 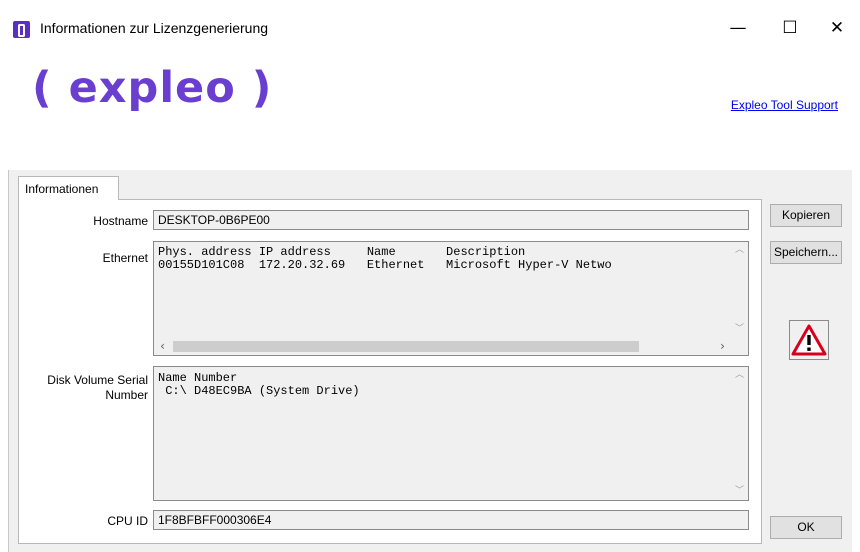 What do you see at coordinates (259, 391) in the screenshot?
I see `disk-line: C:\ D48EC9BA (System Drive)` at bounding box center [259, 391].